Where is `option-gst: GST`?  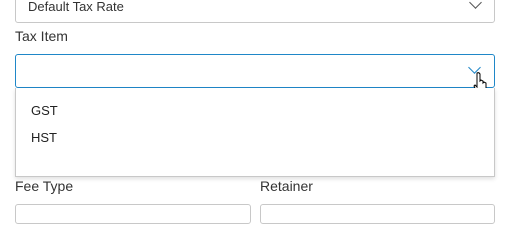
option-gst: GST is located at coordinates (255, 111).